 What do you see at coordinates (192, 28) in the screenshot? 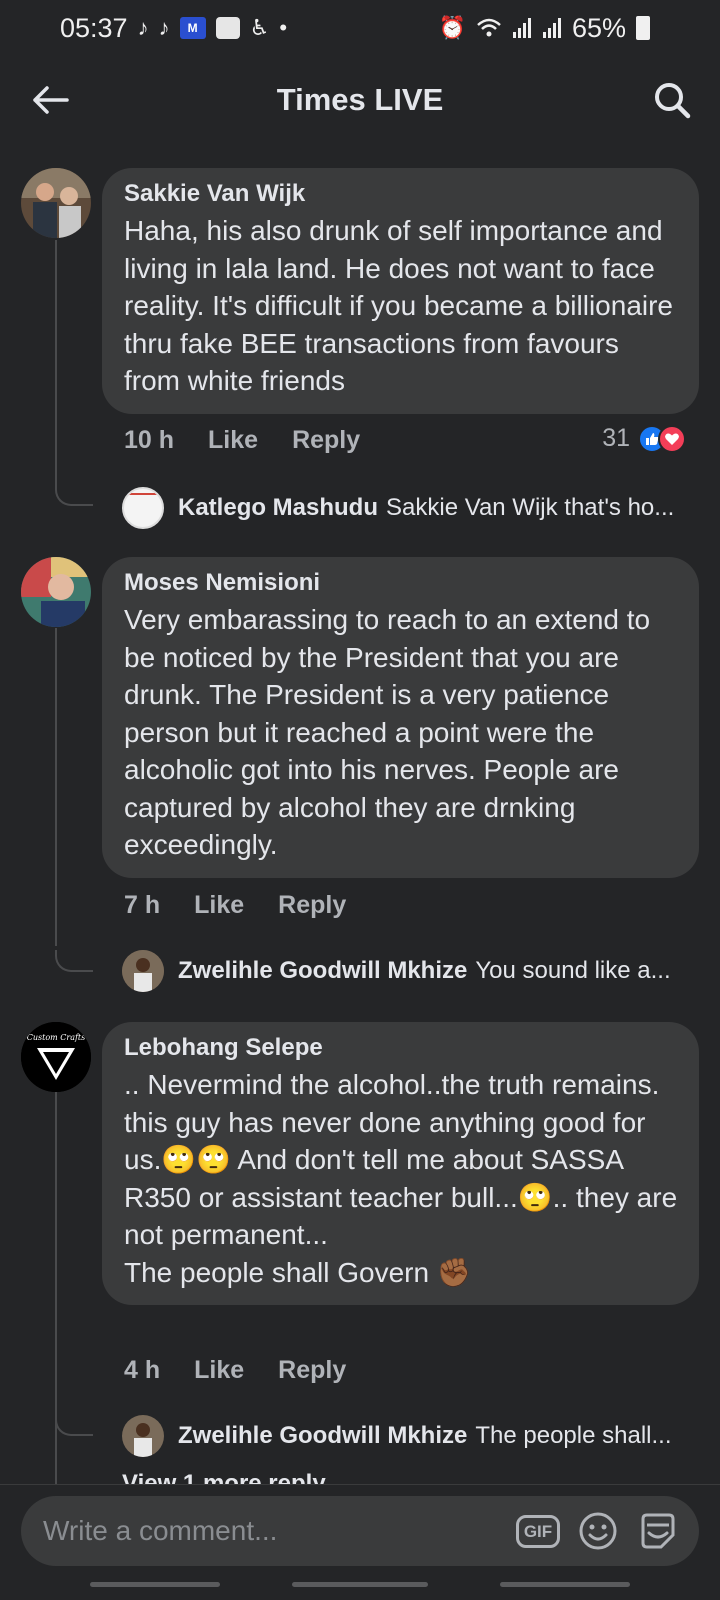
I see `movies-icon: M` at bounding box center [192, 28].